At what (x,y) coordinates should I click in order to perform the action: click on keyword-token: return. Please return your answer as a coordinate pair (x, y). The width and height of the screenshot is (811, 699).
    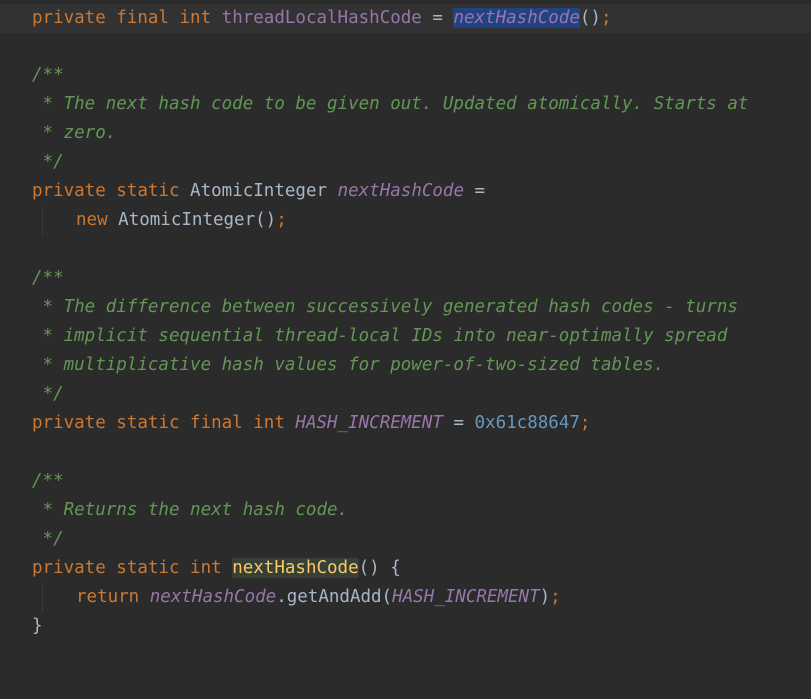
    Looking at the image, I should click on (113, 597).